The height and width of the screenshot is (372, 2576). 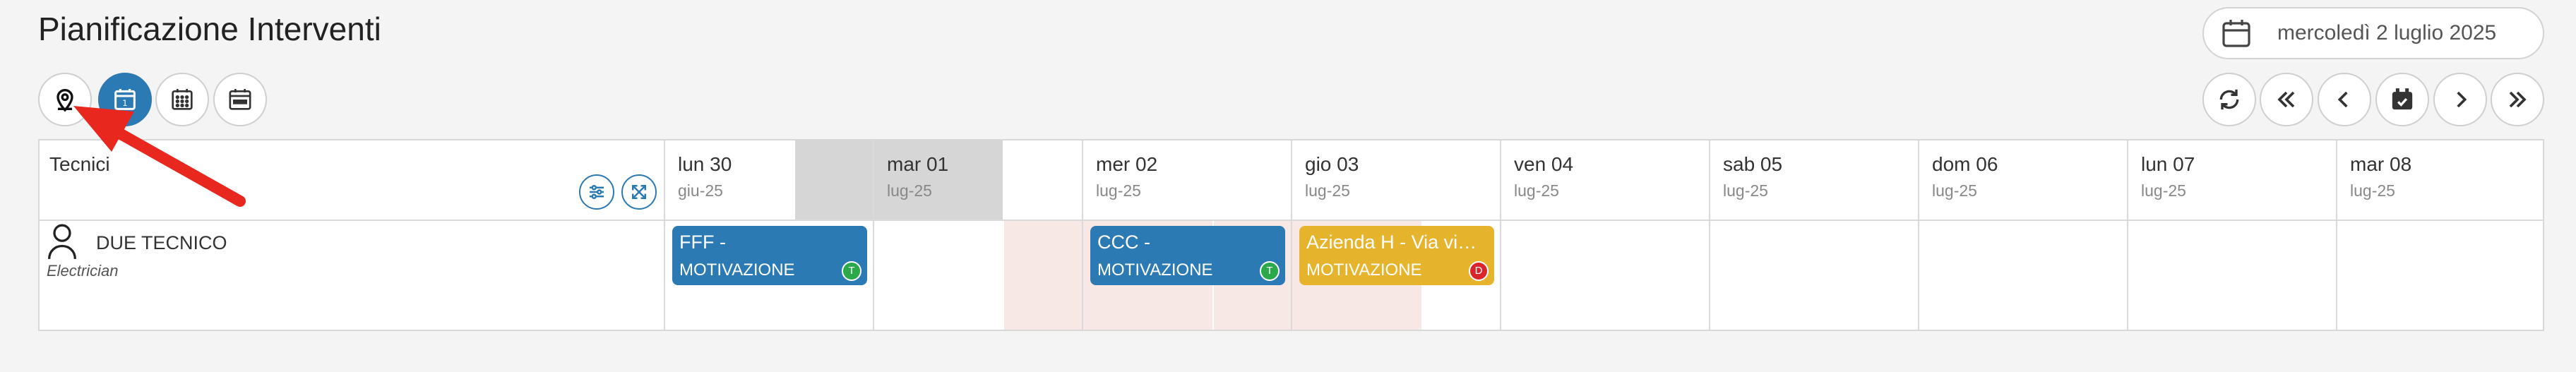 What do you see at coordinates (1187, 180) in the screenshot?
I see `day-header: mer 02 lug-25` at bounding box center [1187, 180].